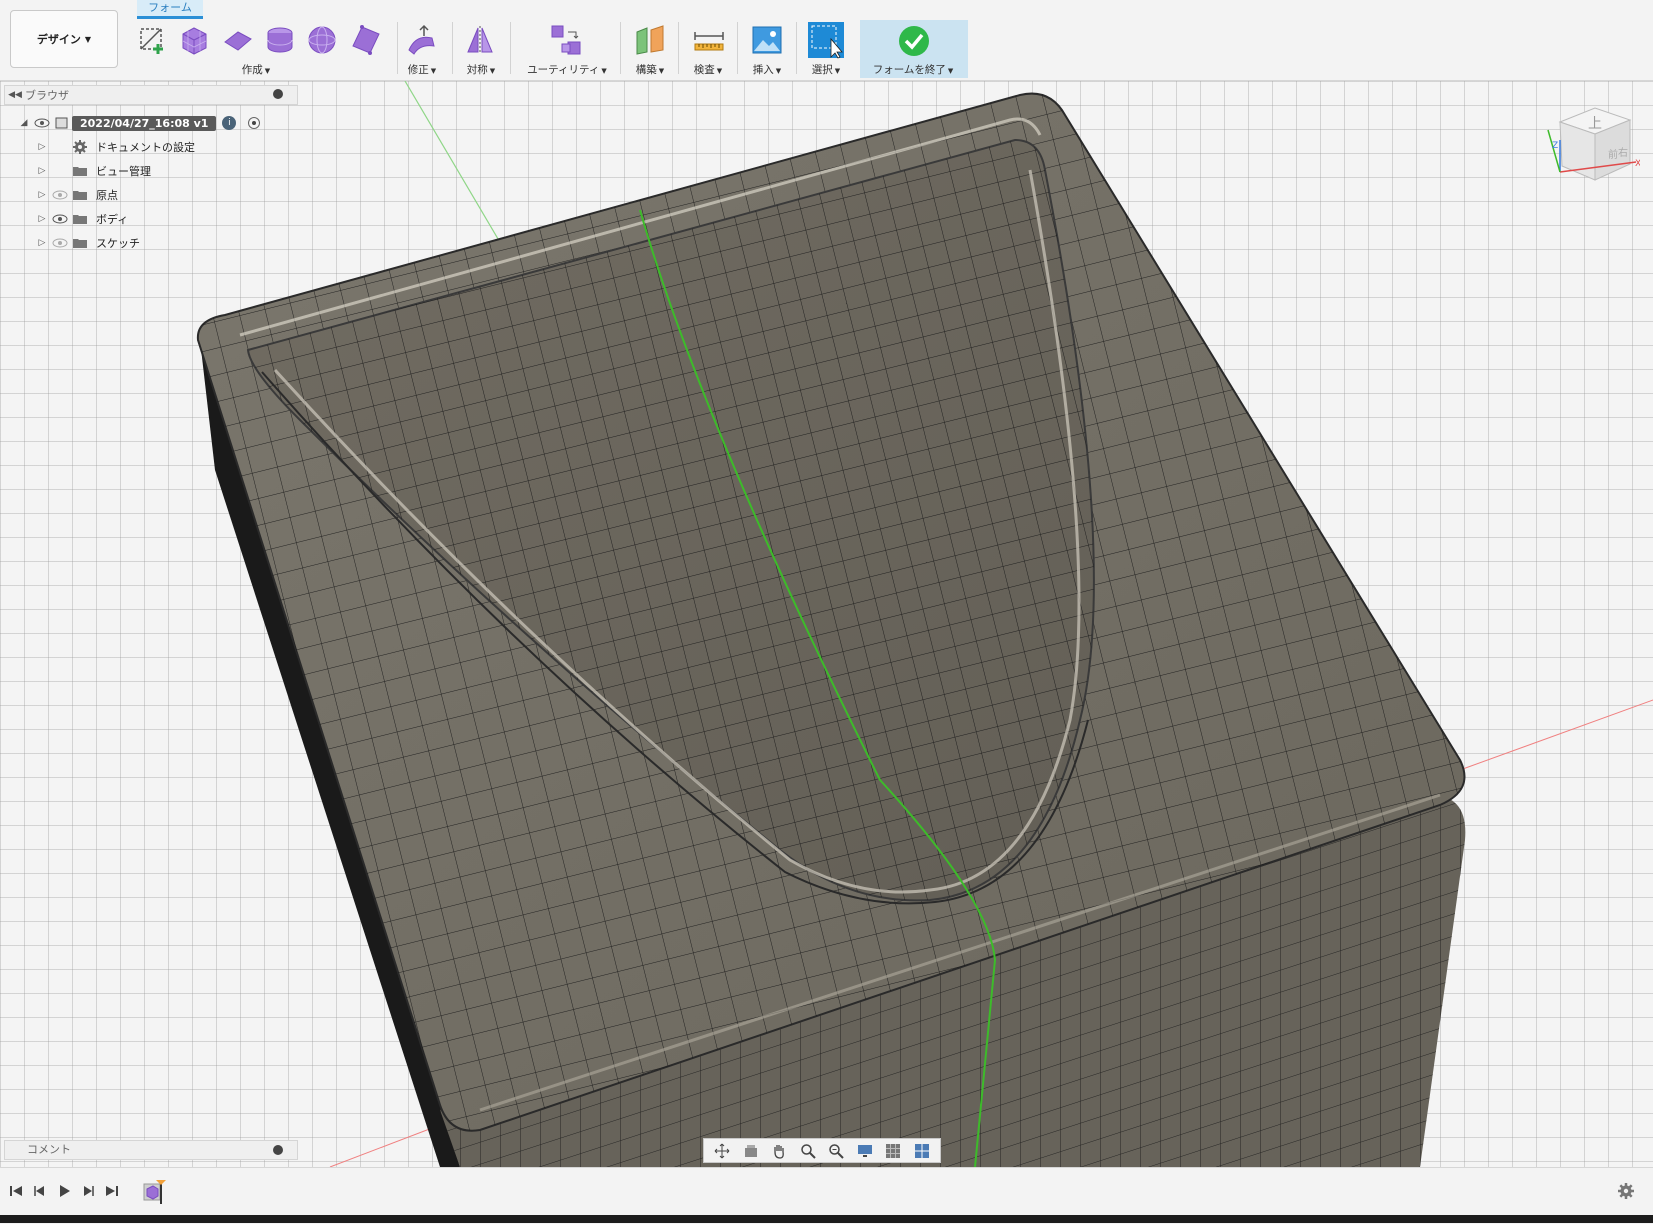 This screenshot has width=1653, height=1224. I want to click on measure-icon, so click(709, 40).